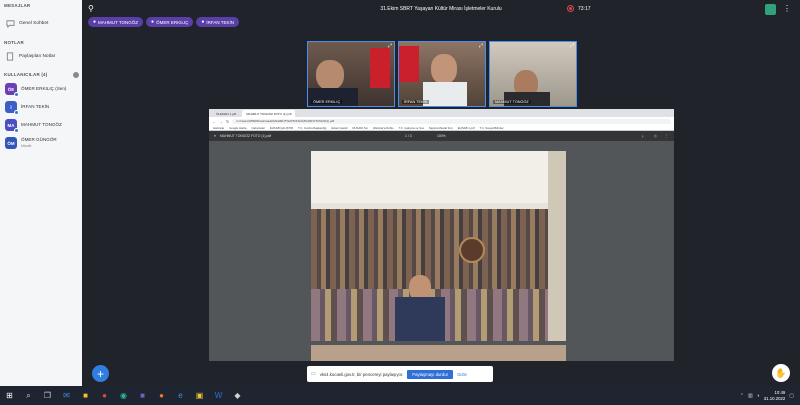 This screenshot has width=800, height=405. What do you see at coordinates (462, 374) in the screenshot?
I see `hide-button: Gizle` at bounding box center [462, 374].